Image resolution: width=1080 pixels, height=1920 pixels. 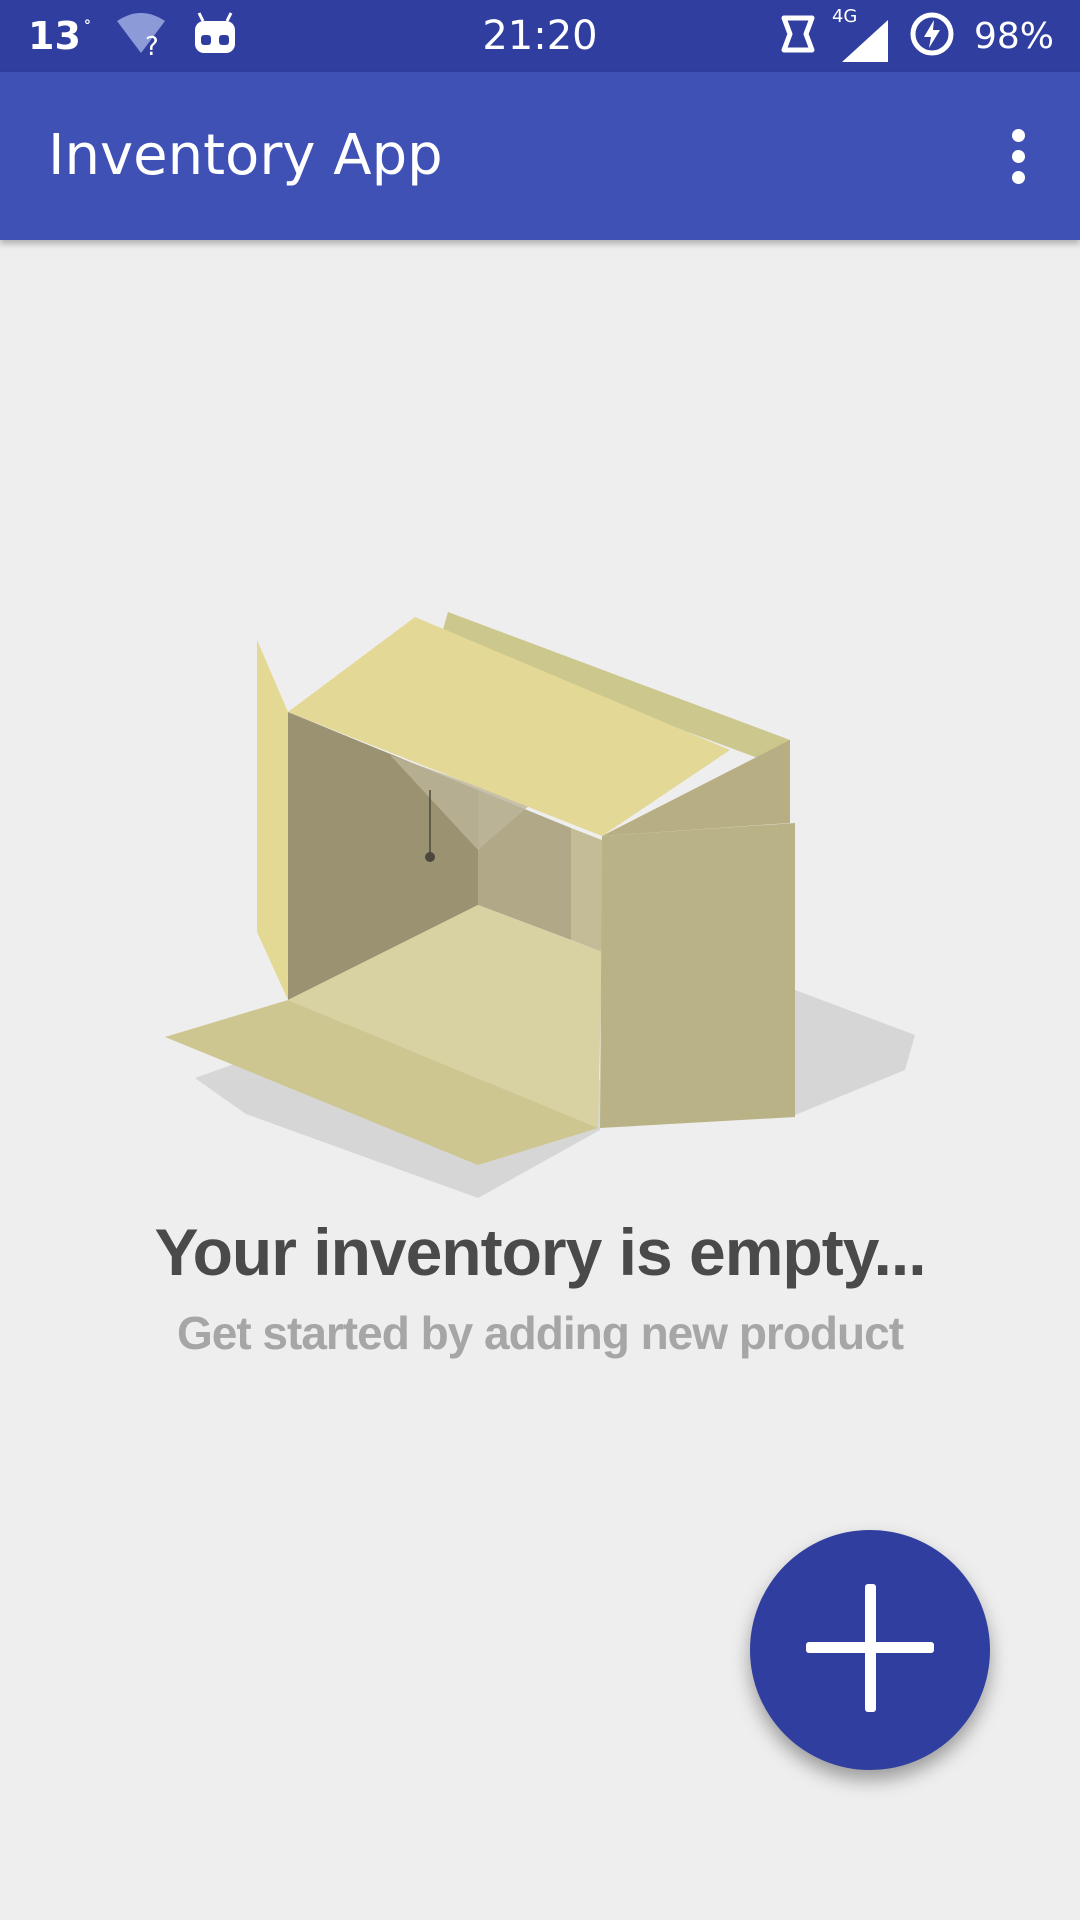 I want to click on app-bar: Inventory App, so click(x=540, y=156).